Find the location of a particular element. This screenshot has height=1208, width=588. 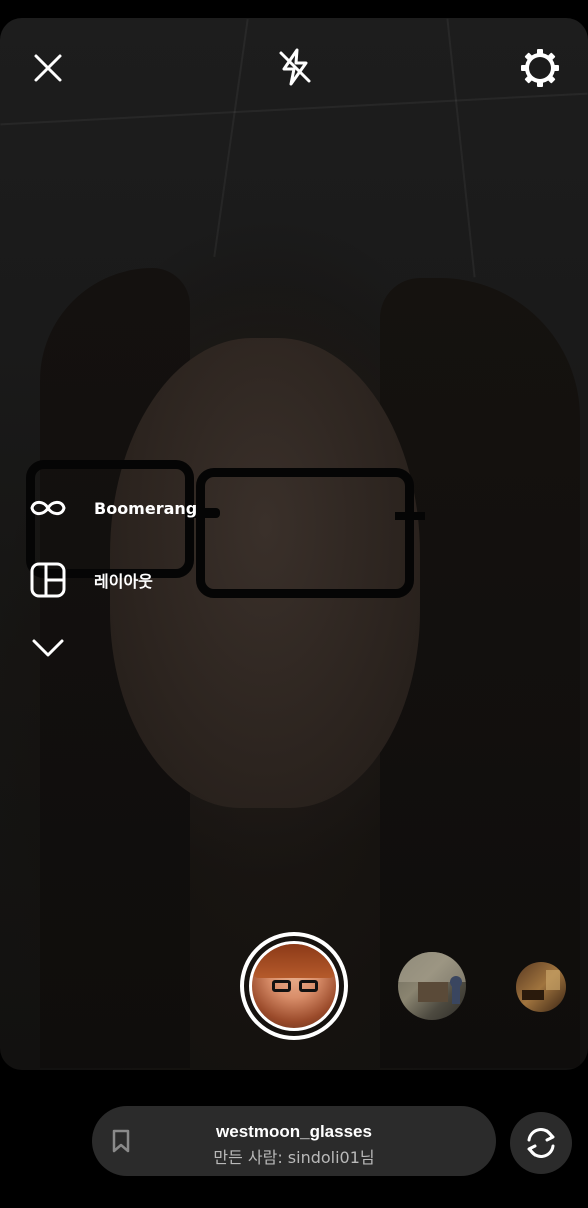

chevron-down-icon is located at coordinates (48, 648).